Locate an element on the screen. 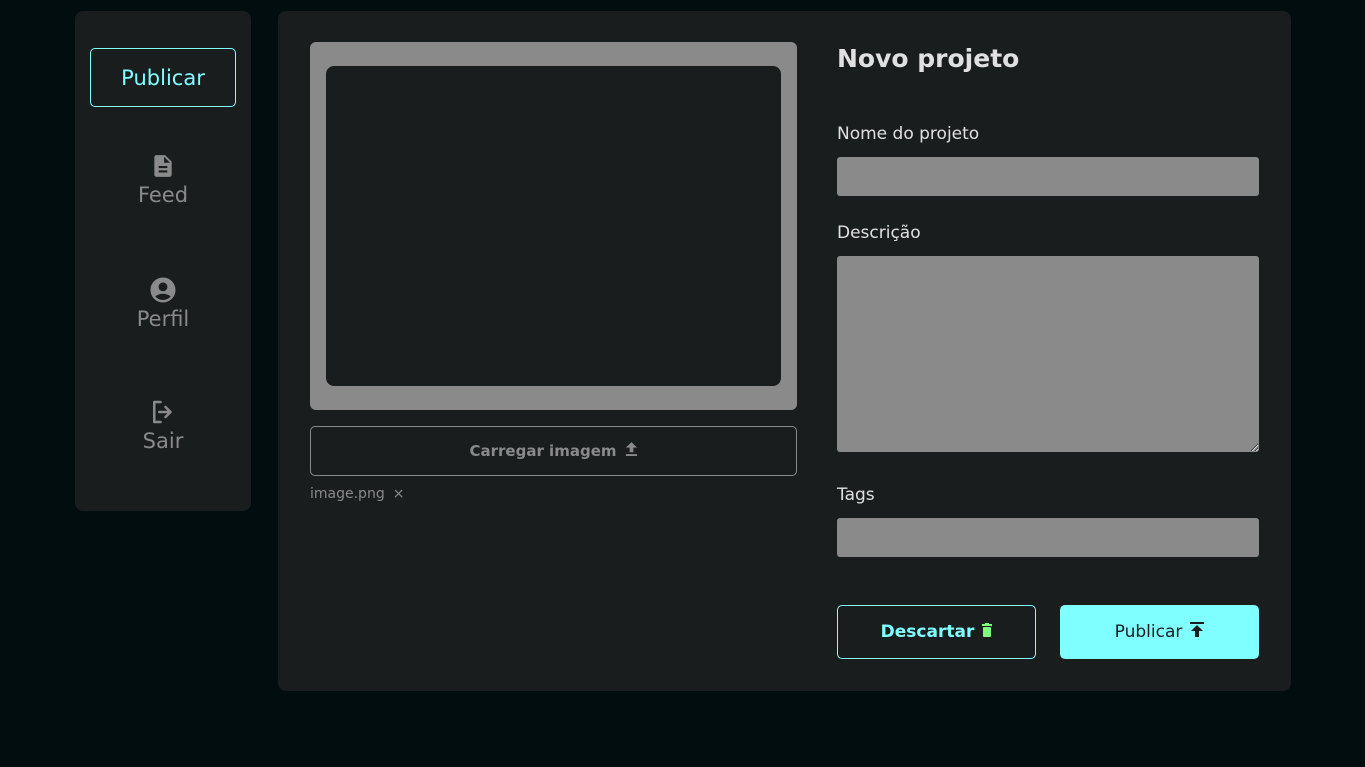 This screenshot has width=1365, height=767. tags-label: Tags is located at coordinates (856, 495).